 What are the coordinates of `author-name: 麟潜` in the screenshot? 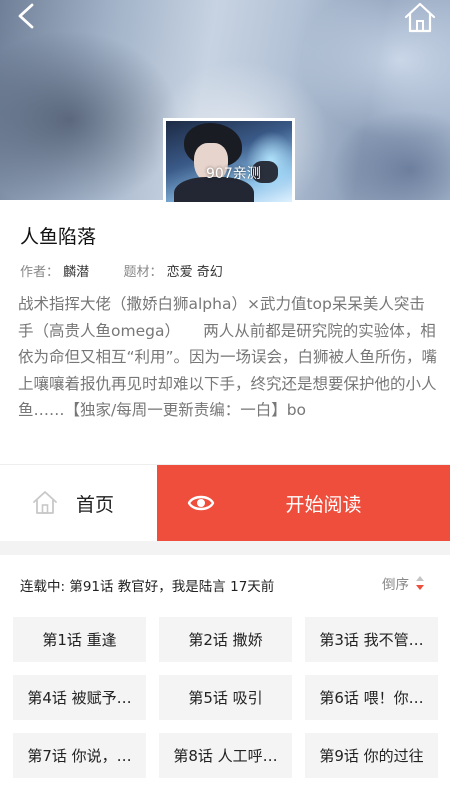 It's located at (76, 272).